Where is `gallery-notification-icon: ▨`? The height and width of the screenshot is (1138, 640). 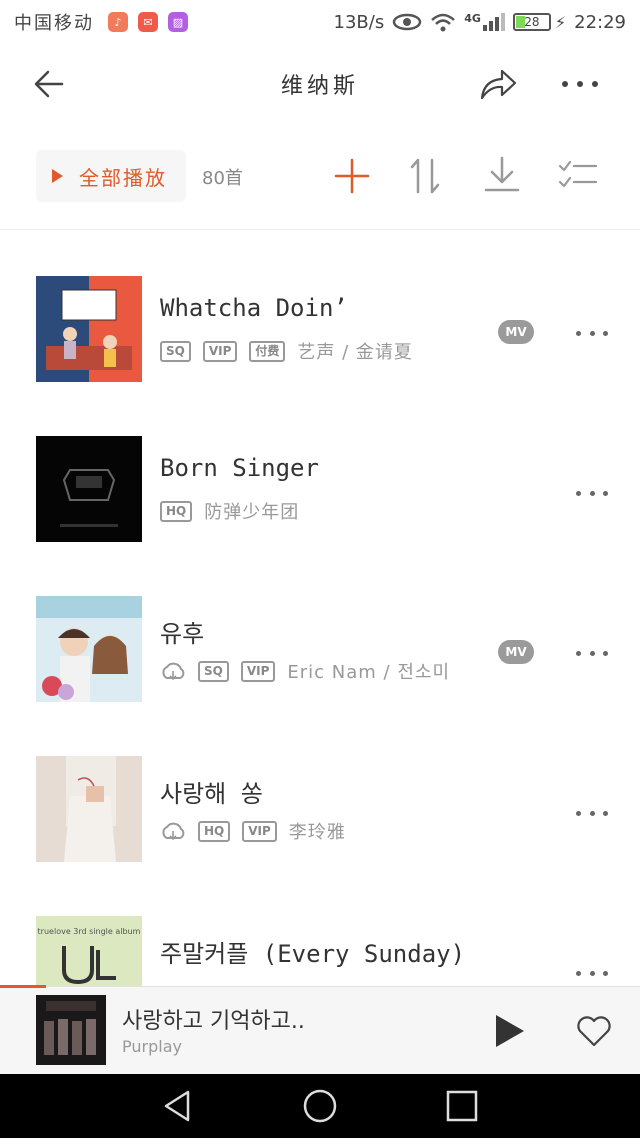
gallery-notification-icon: ▨ is located at coordinates (178, 22).